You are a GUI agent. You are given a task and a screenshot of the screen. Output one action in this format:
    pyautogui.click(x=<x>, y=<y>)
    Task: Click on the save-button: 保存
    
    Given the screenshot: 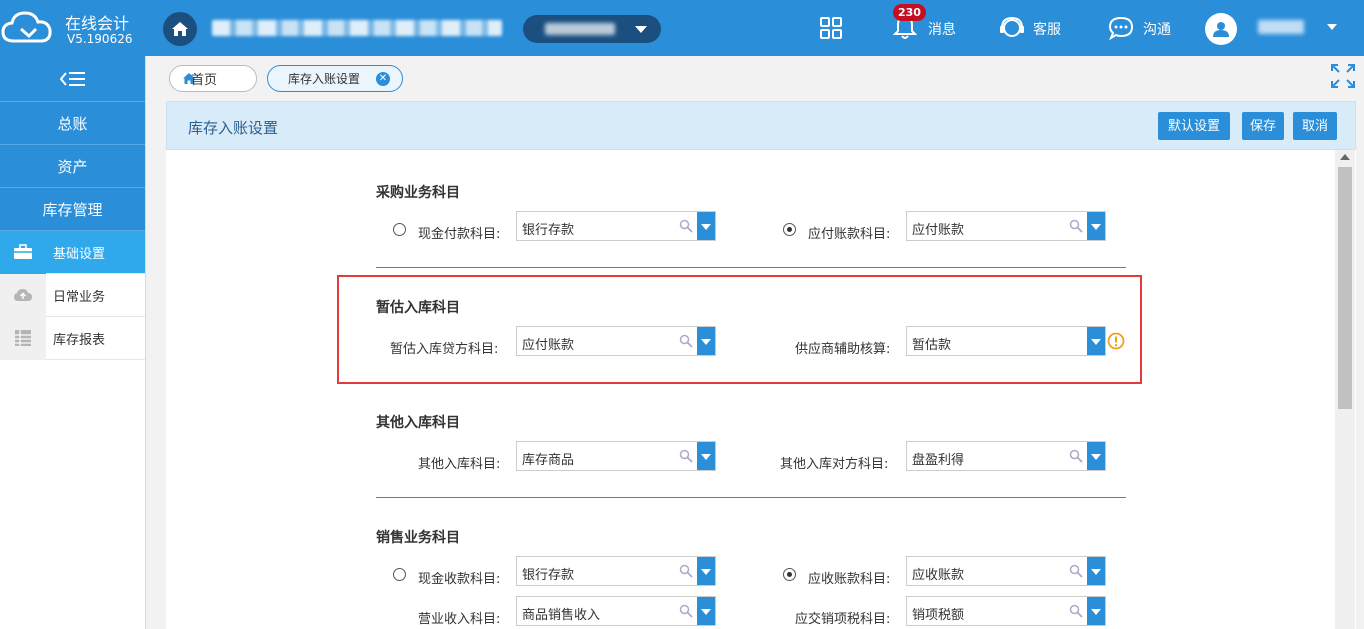 What is the action you would take?
    pyautogui.click(x=1263, y=126)
    